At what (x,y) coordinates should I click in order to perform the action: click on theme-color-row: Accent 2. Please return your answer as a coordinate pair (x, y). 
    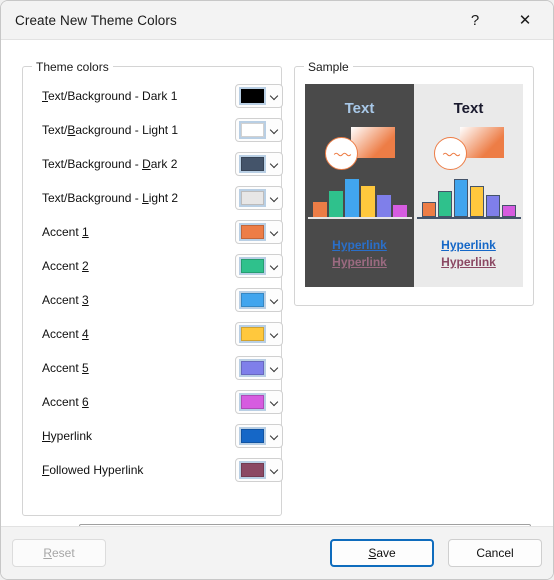
    Looking at the image, I should click on (153, 266).